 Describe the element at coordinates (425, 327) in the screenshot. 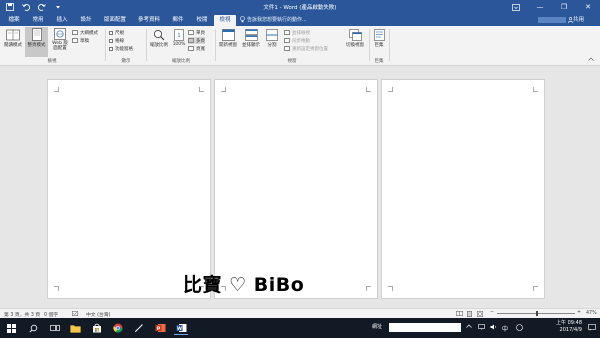

I see `address-input` at that location.